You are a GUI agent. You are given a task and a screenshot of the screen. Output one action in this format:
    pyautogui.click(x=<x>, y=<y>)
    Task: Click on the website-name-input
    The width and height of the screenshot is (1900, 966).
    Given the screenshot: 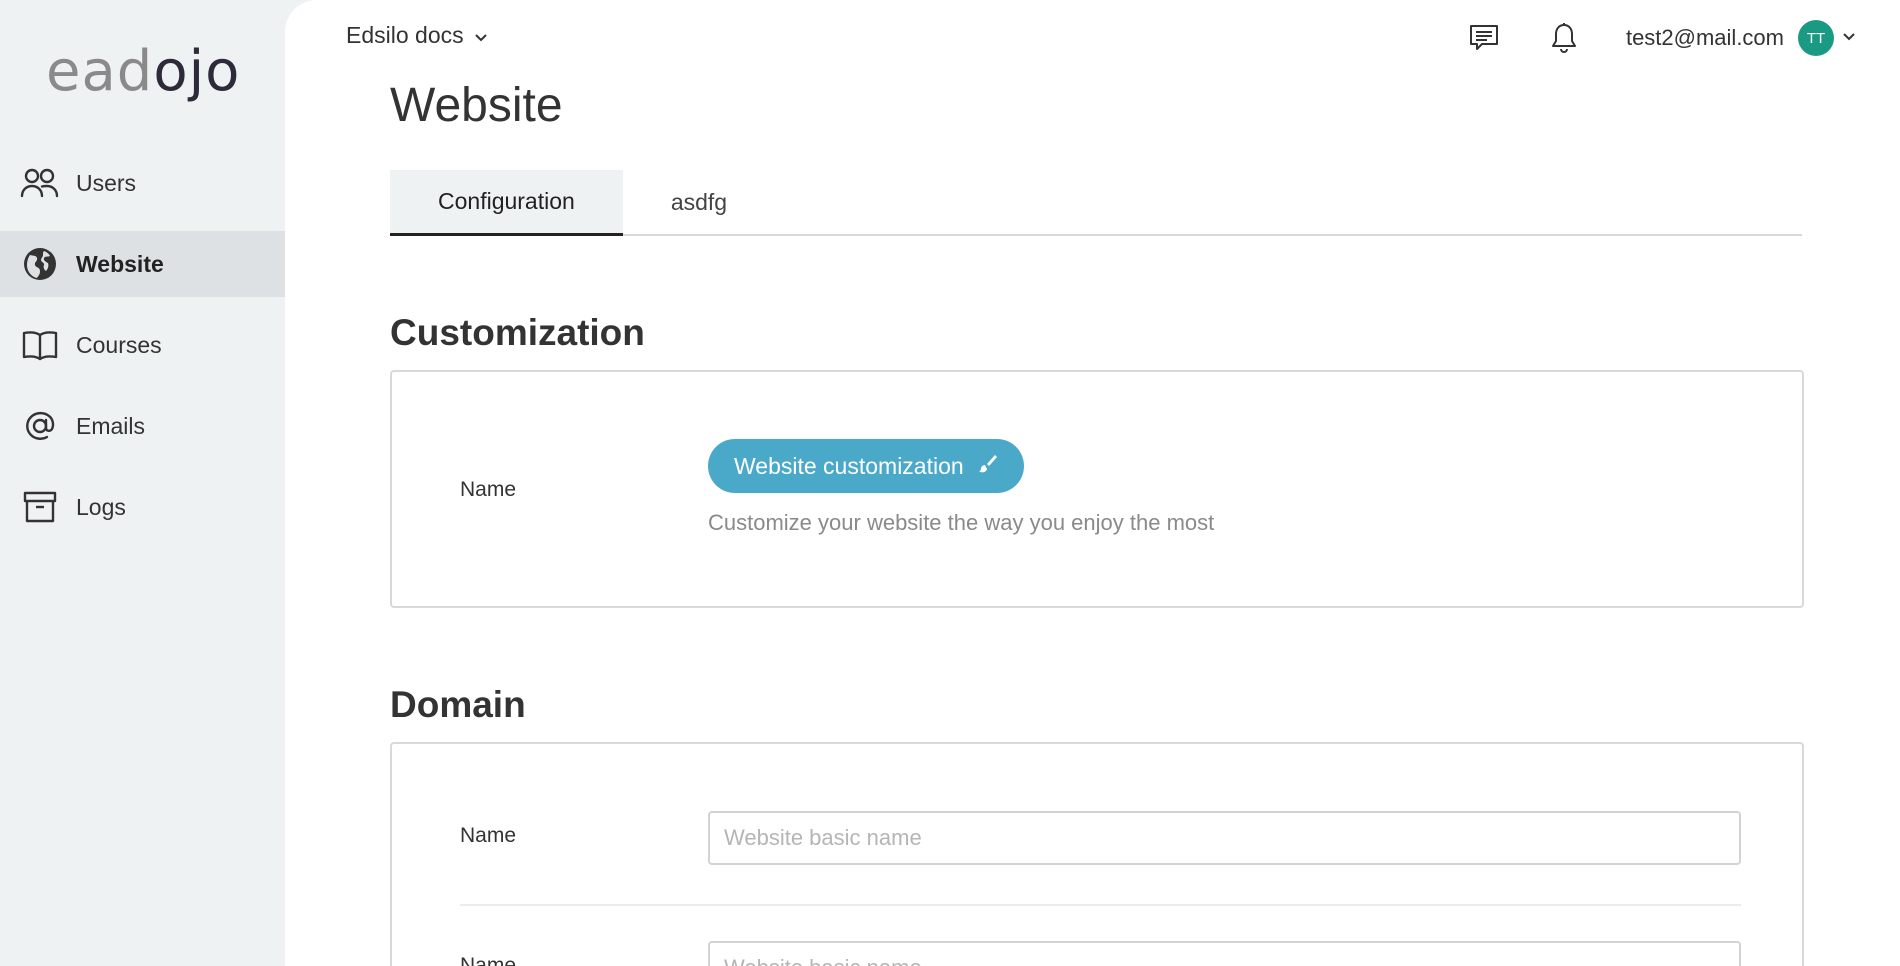 What is the action you would take?
    pyautogui.click(x=1224, y=838)
    